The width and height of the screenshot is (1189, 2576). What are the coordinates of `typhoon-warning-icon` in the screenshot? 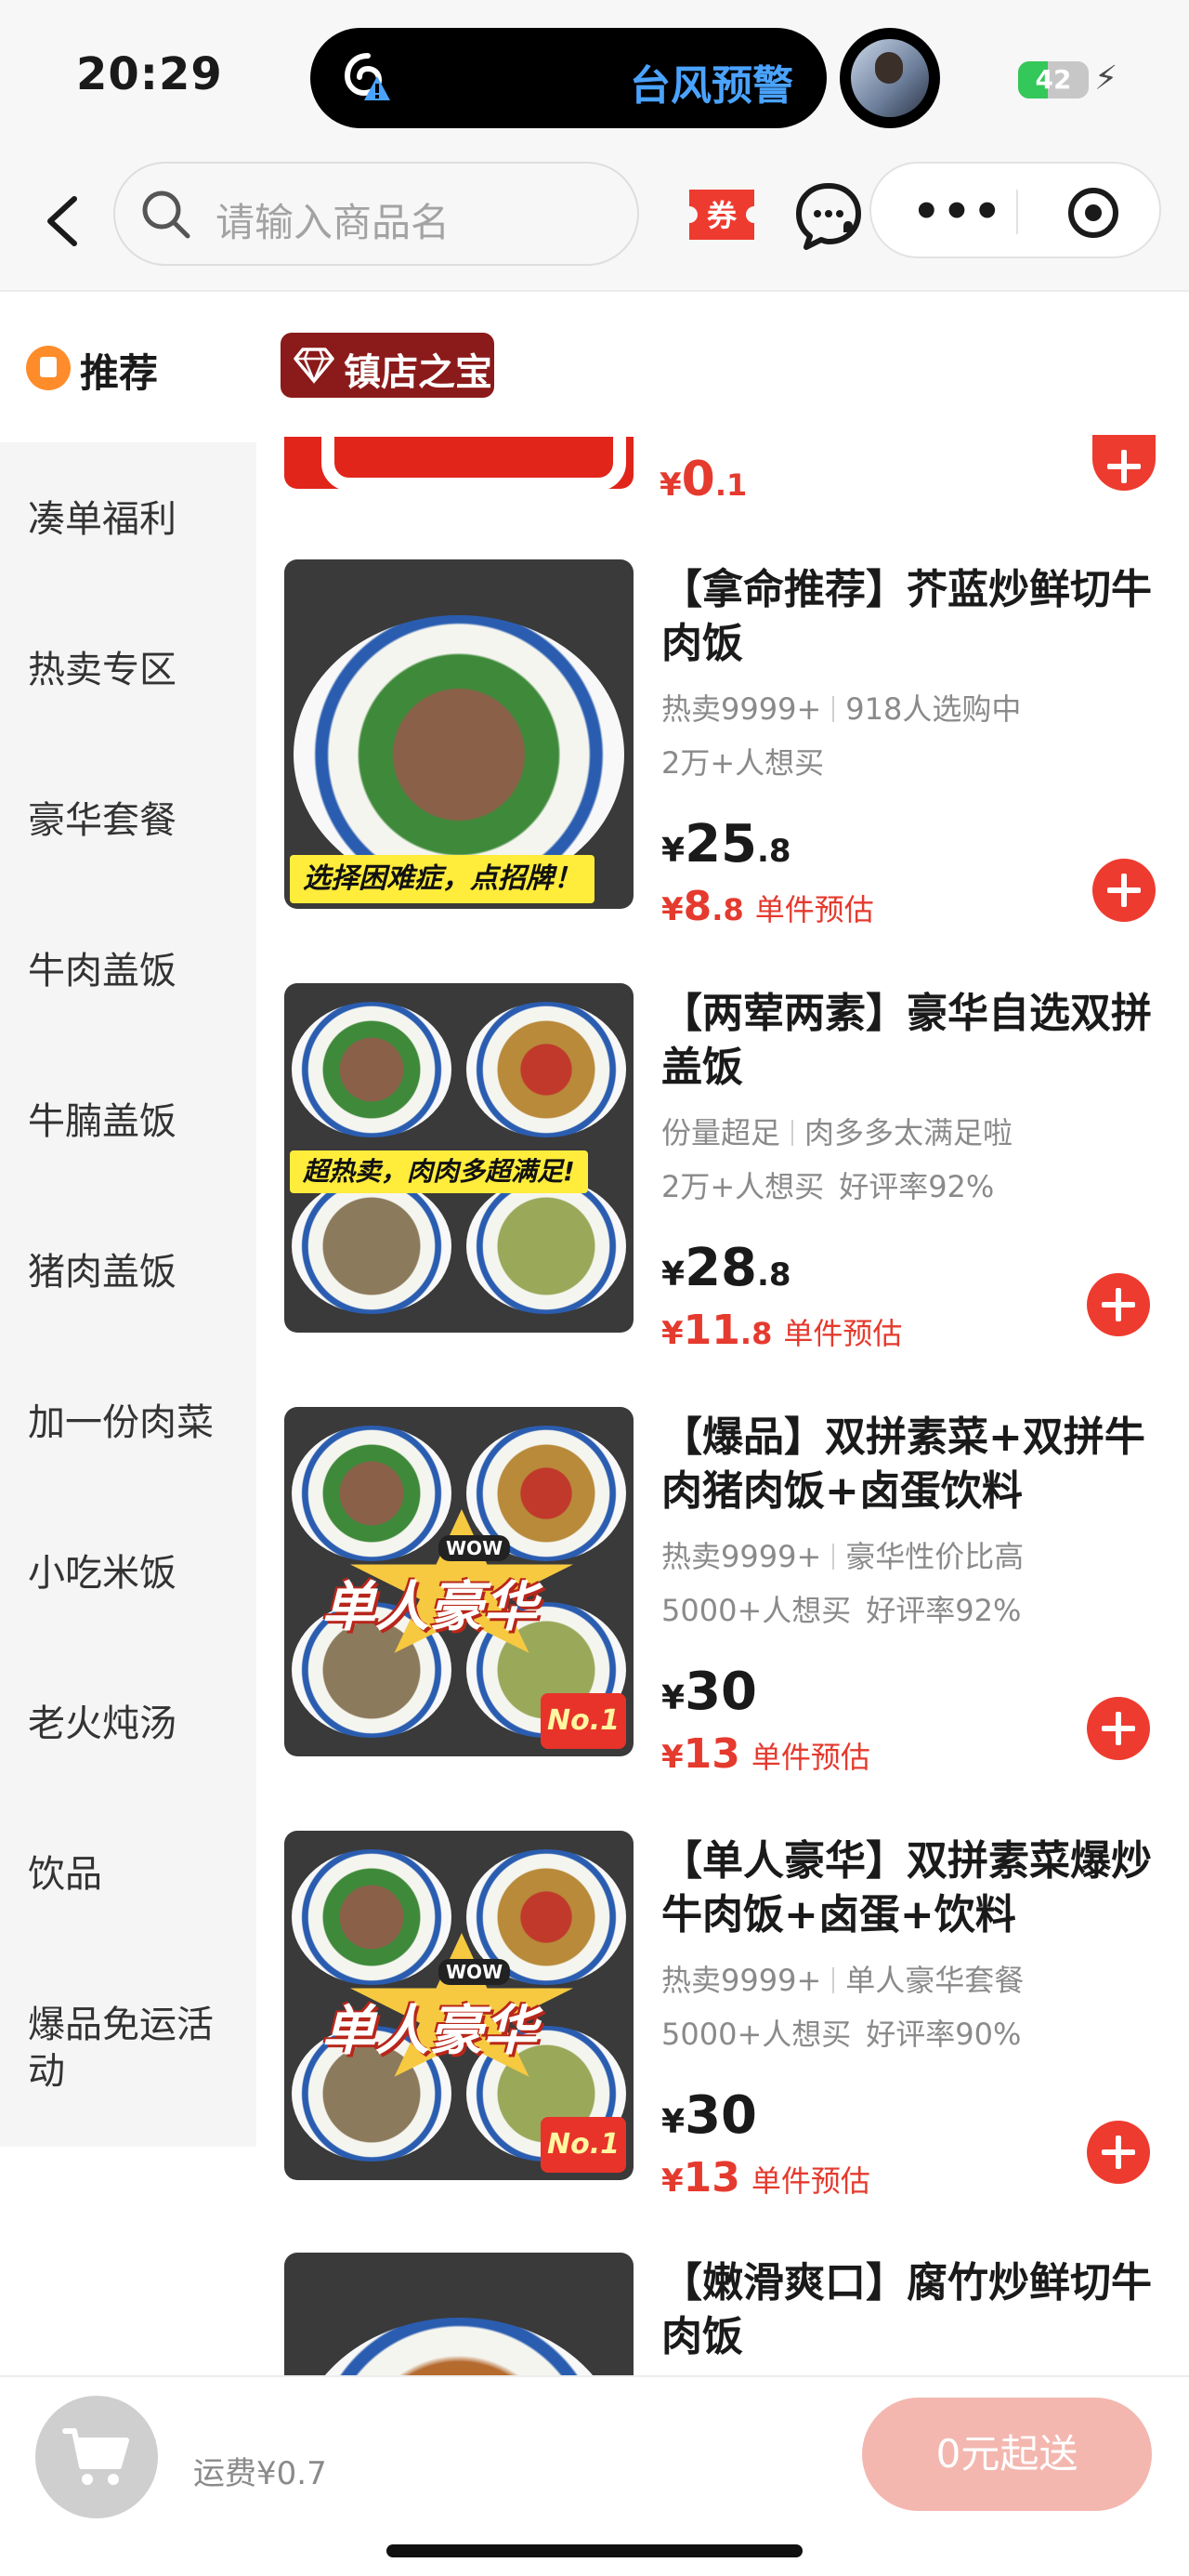 It's located at (367, 76).